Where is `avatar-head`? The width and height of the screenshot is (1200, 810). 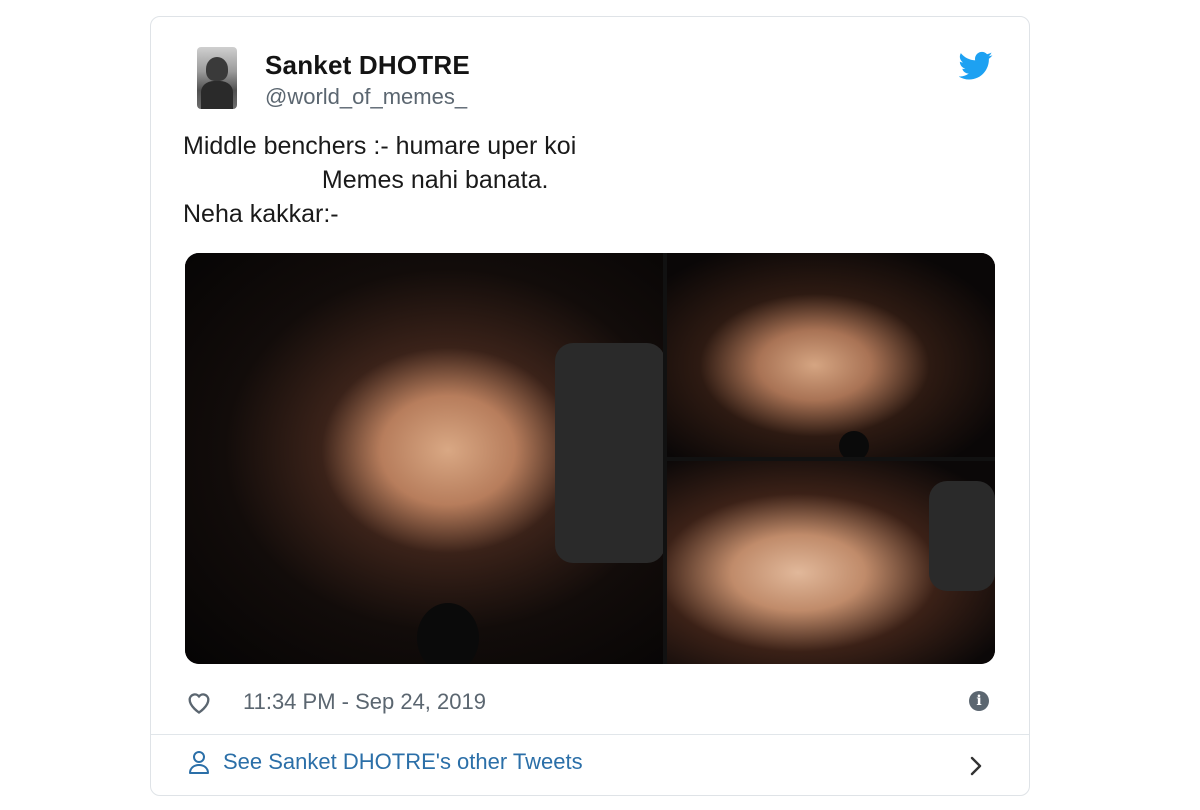 avatar-head is located at coordinates (217, 69).